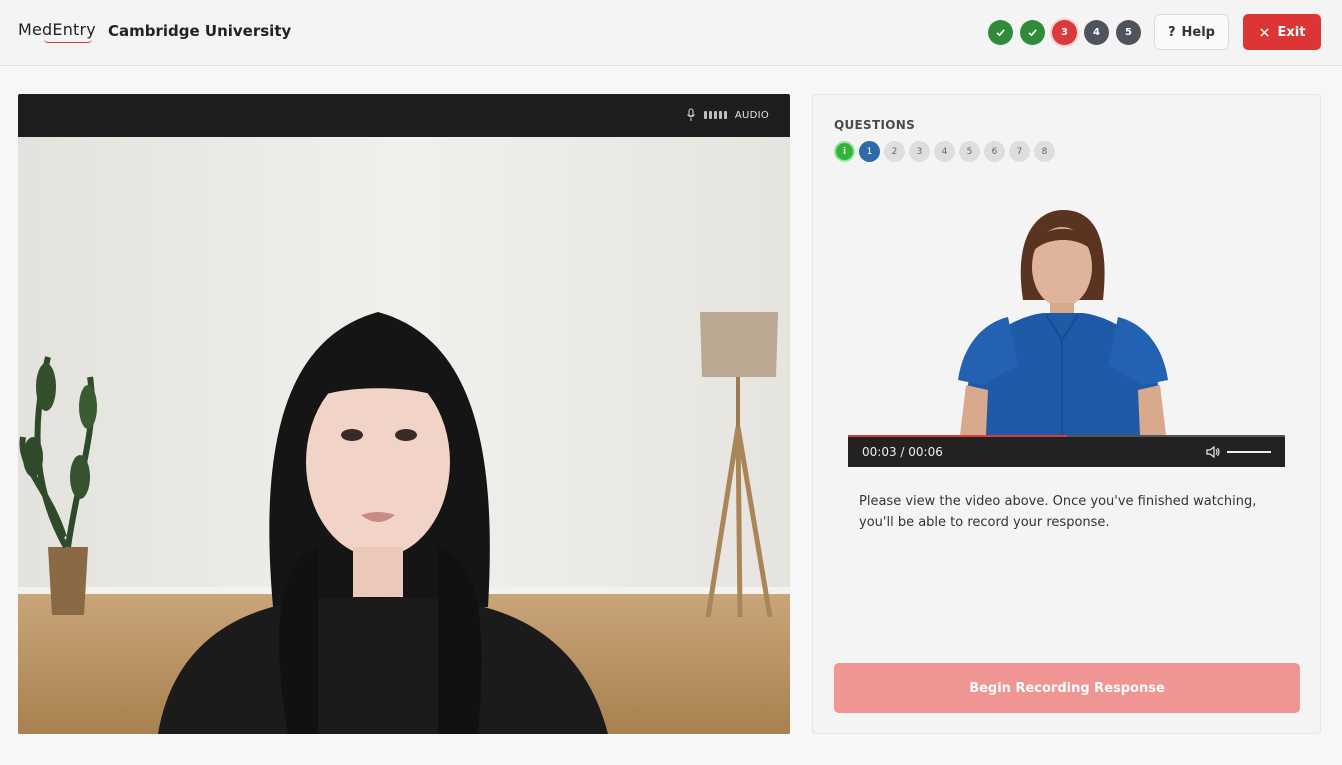 The image size is (1342, 765). What do you see at coordinates (1171, 32) in the screenshot?
I see `question-mark-icon: ?` at bounding box center [1171, 32].